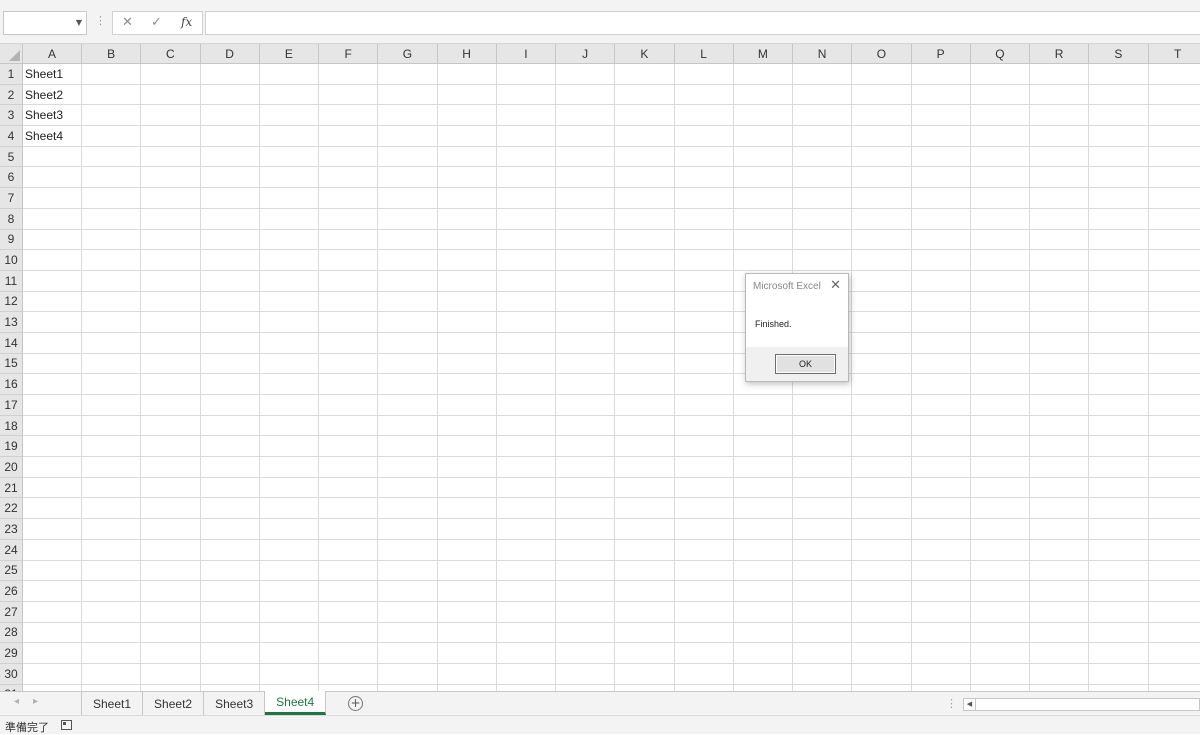  Describe the element at coordinates (585, 54) in the screenshot. I see `column-header-j: J` at that location.